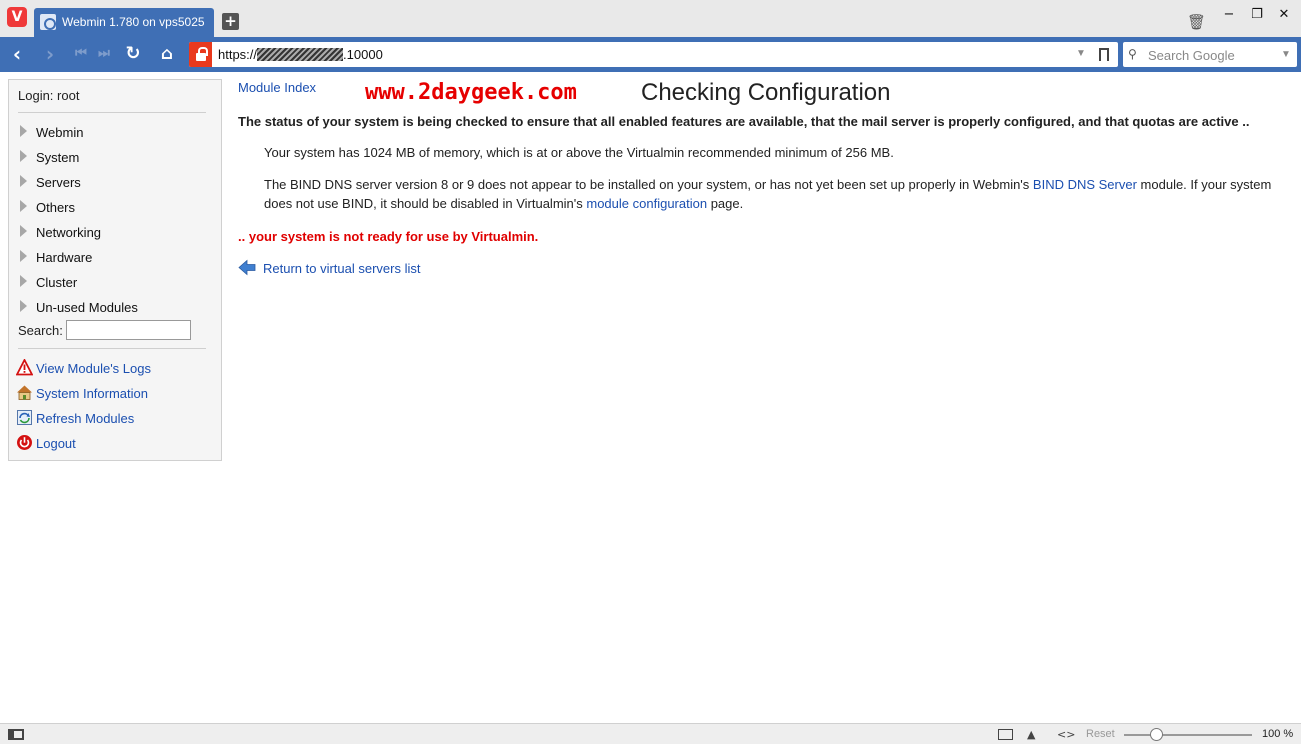 The image size is (1301, 744). Describe the element at coordinates (56, 443) in the screenshot. I see `link-label: Logout` at that location.